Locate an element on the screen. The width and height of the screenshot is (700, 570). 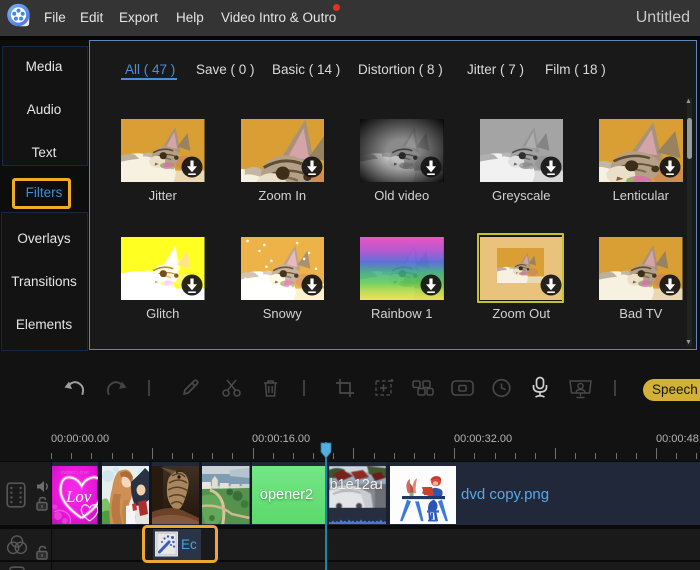
svg-text: SWEET LOVE is located at coordinates (74, 472).